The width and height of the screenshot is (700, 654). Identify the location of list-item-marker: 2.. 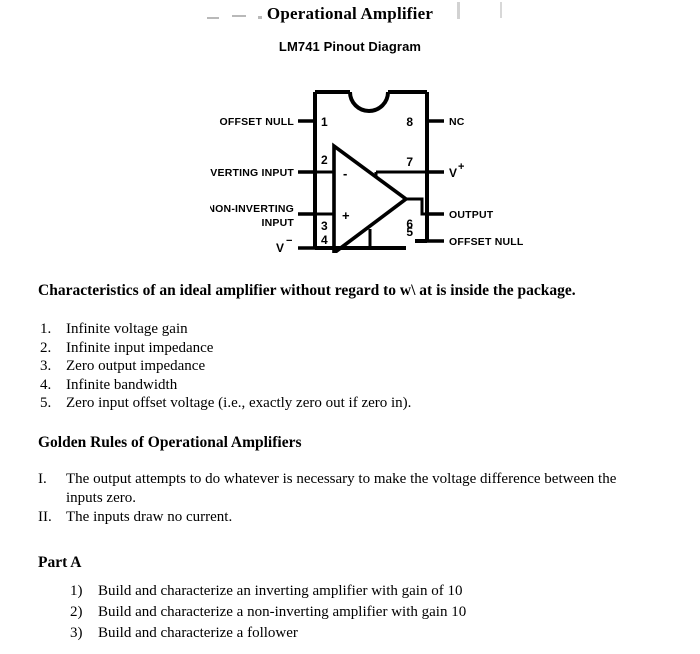
(46, 347).